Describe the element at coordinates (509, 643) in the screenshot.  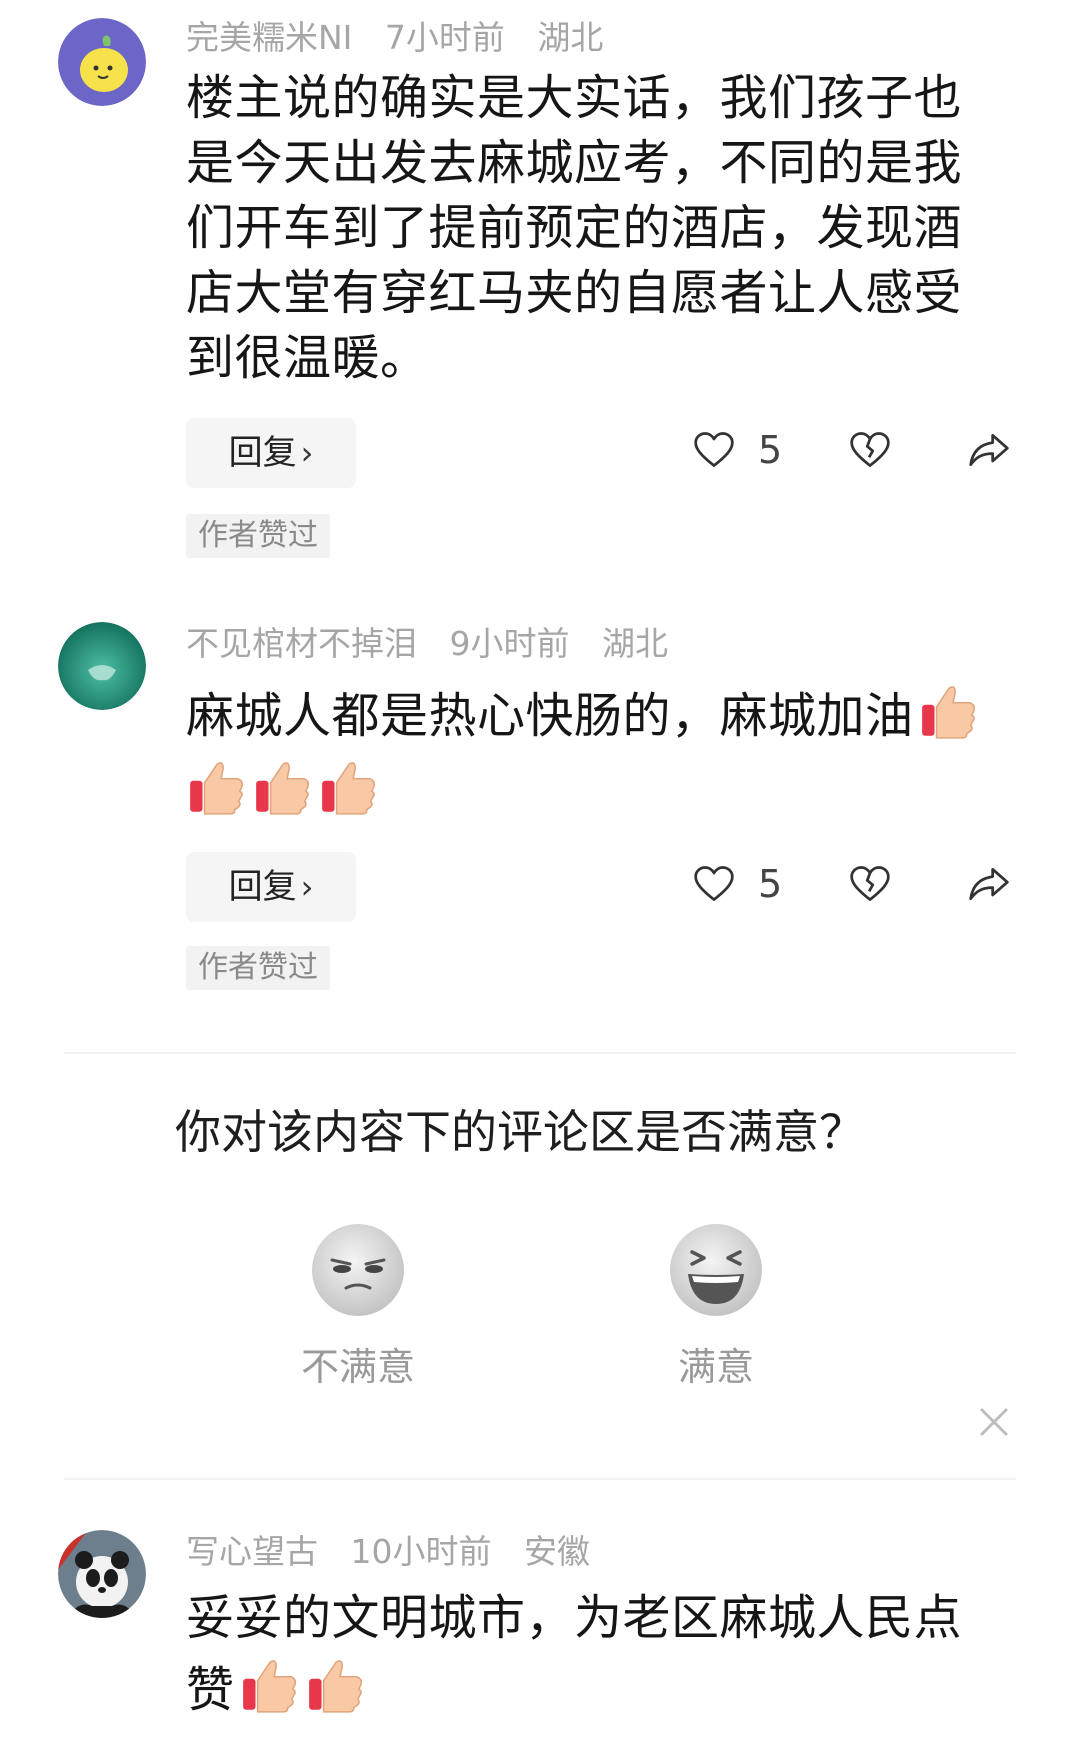
I see `timestamp: 9小时前` at that location.